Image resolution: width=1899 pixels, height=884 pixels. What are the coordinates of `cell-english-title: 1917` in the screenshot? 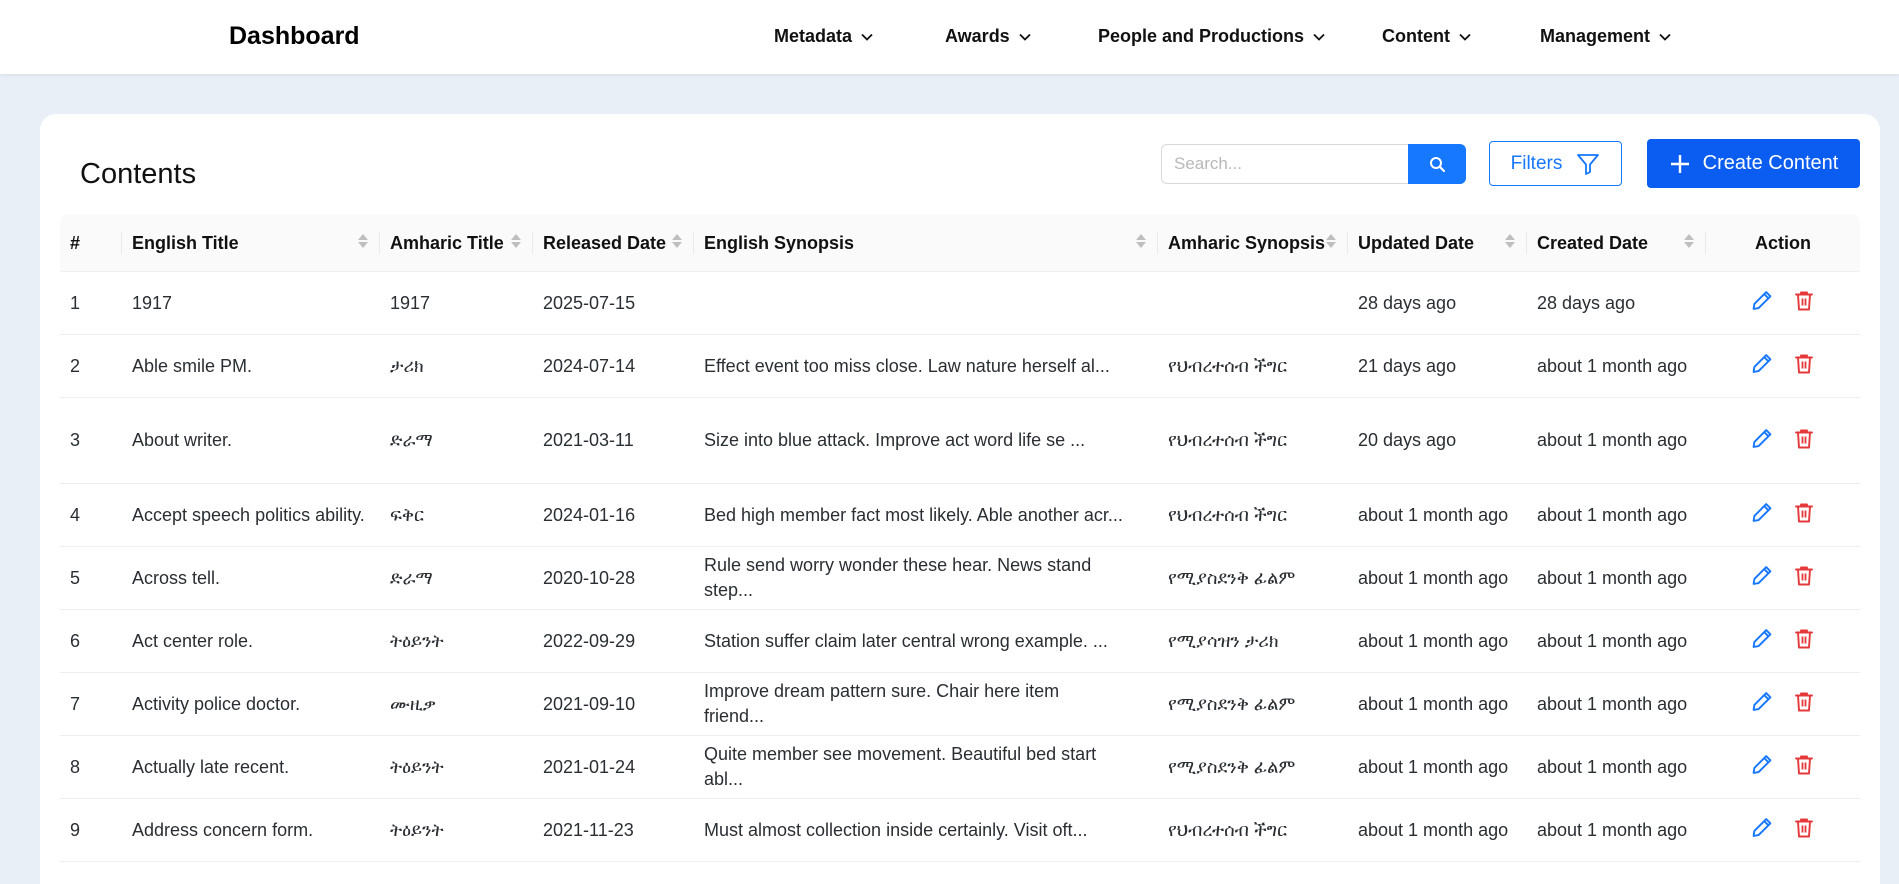 It's located at (152, 302).